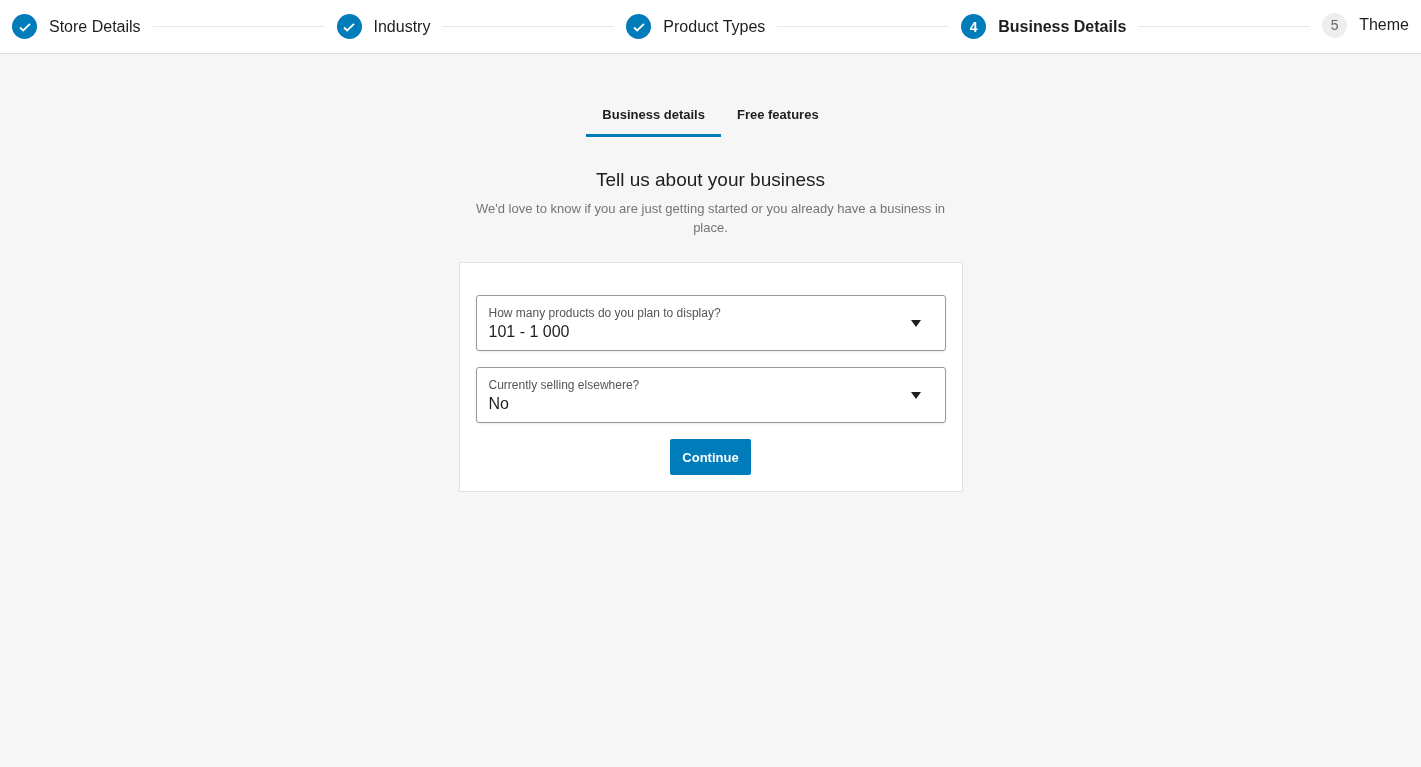  What do you see at coordinates (499, 403) in the screenshot?
I see `field-value: No` at bounding box center [499, 403].